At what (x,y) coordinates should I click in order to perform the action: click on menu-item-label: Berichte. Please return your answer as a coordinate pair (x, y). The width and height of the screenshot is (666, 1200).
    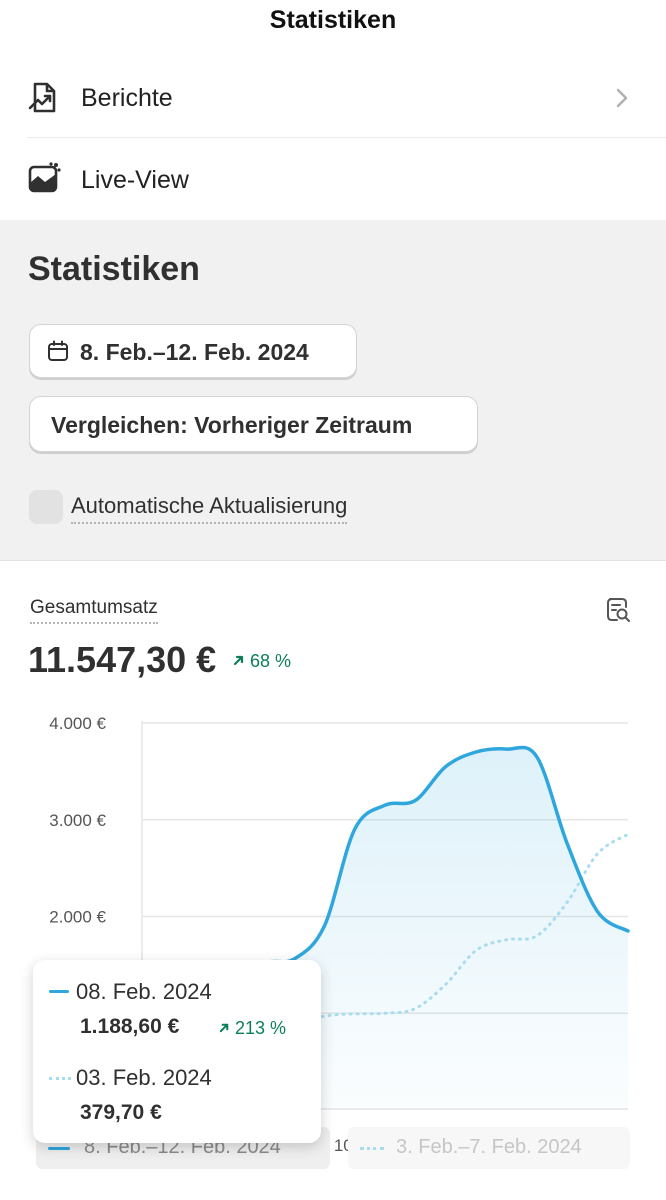
    Looking at the image, I should click on (127, 98).